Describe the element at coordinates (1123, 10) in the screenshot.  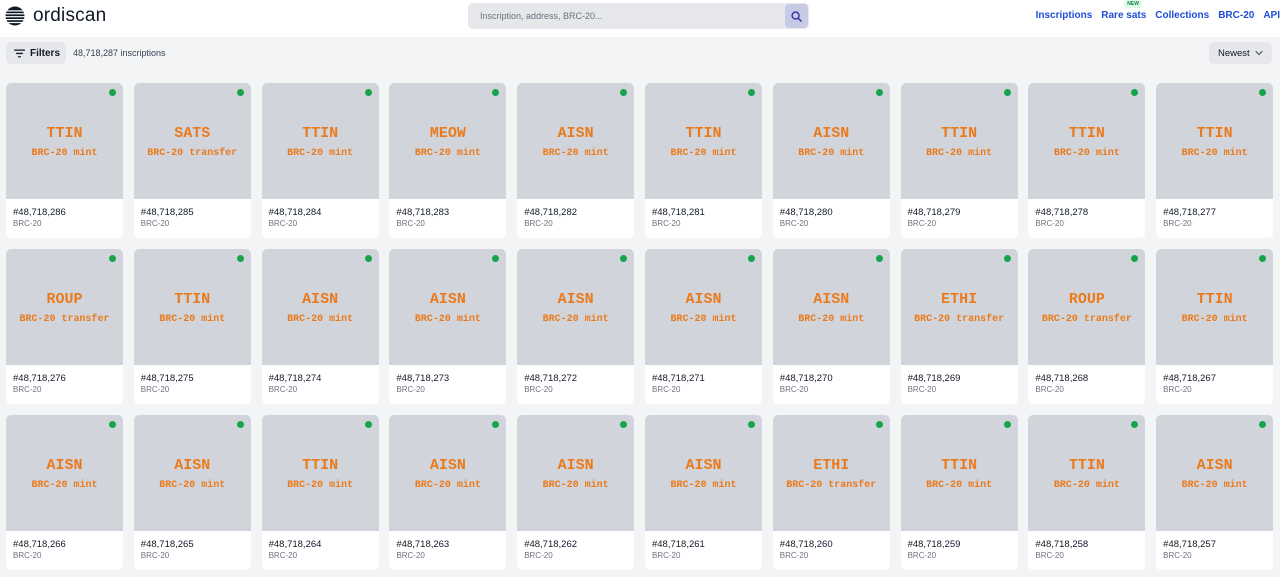
I see `nav-rare-sats: Rare sats NEW` at that location.